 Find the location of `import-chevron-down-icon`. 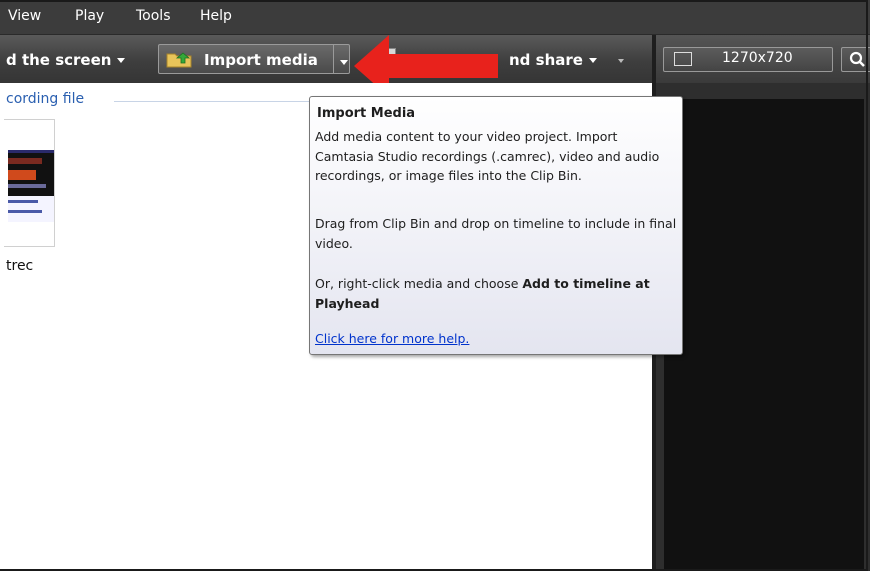

import-chevron-down-icon is located at coordinates (344, 62).